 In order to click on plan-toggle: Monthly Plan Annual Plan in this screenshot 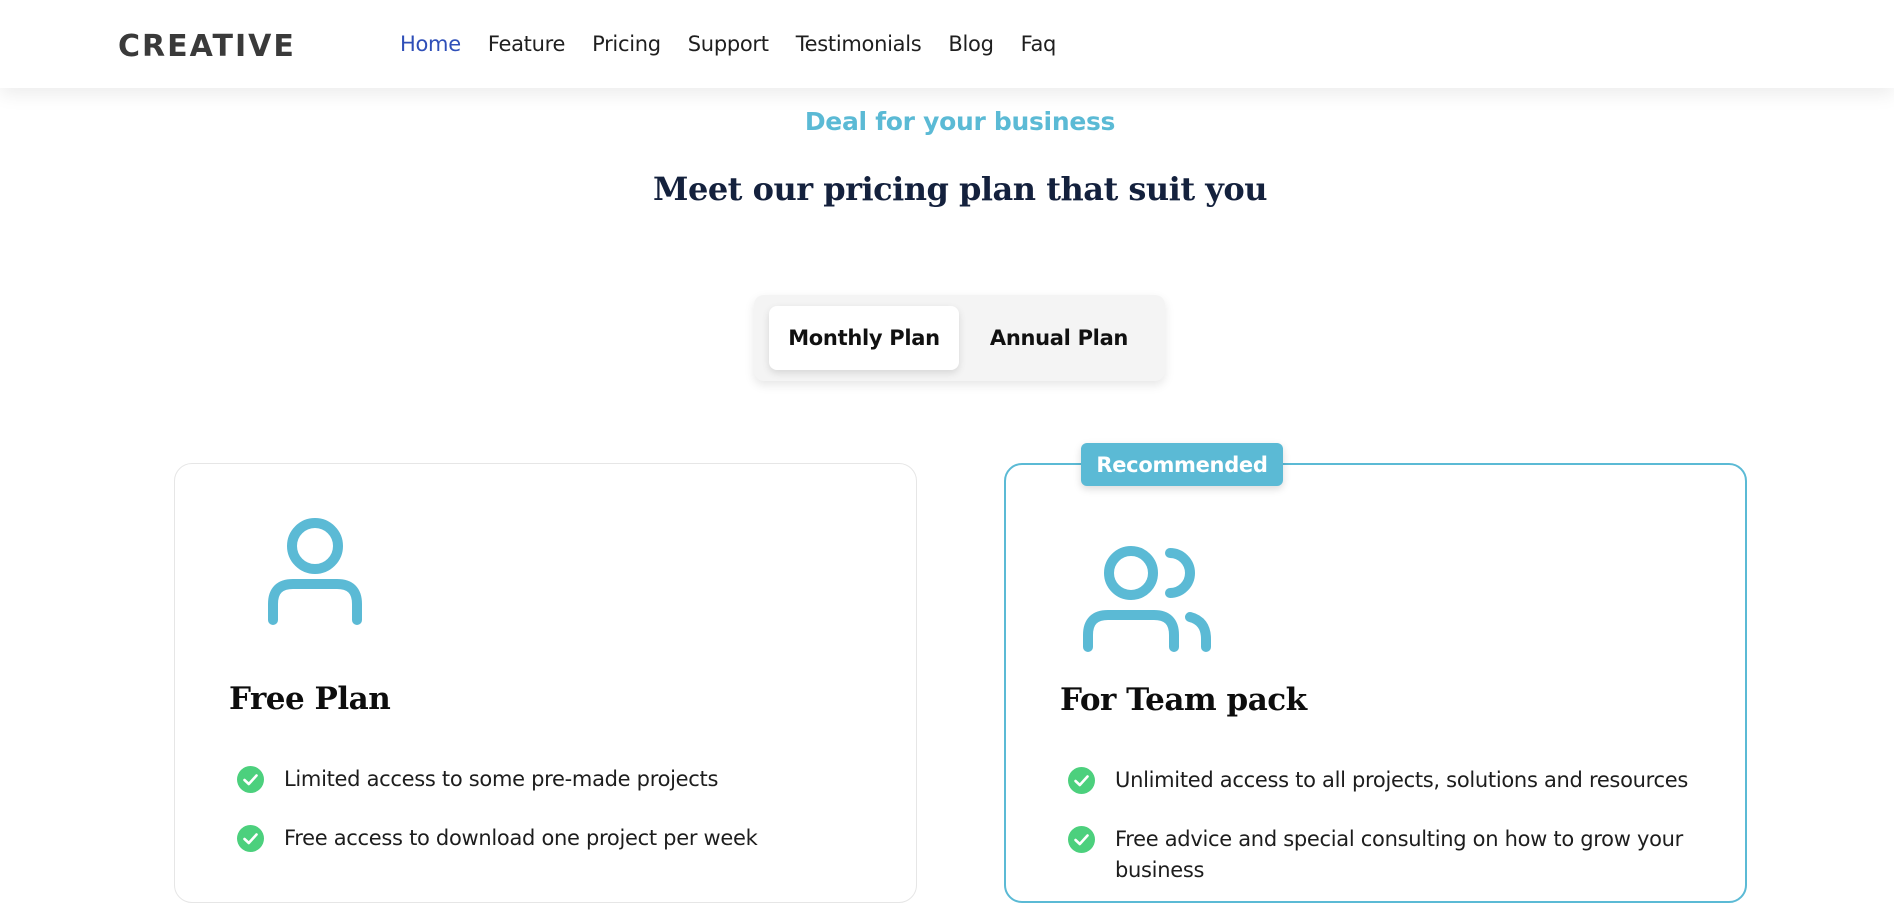, I will do `click(959, 338)`.